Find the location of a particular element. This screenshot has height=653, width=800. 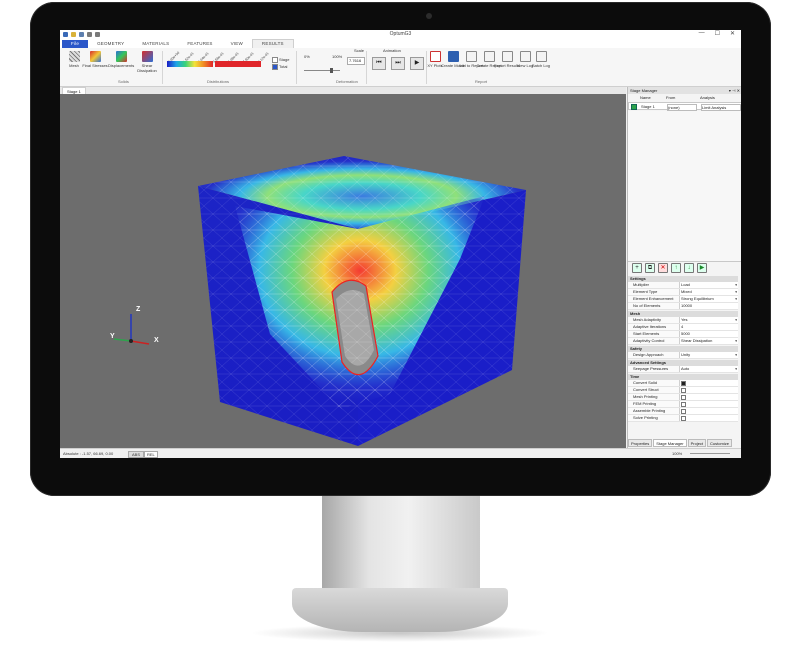

property-row: FEM Printing is located at coordinates (683, 404).